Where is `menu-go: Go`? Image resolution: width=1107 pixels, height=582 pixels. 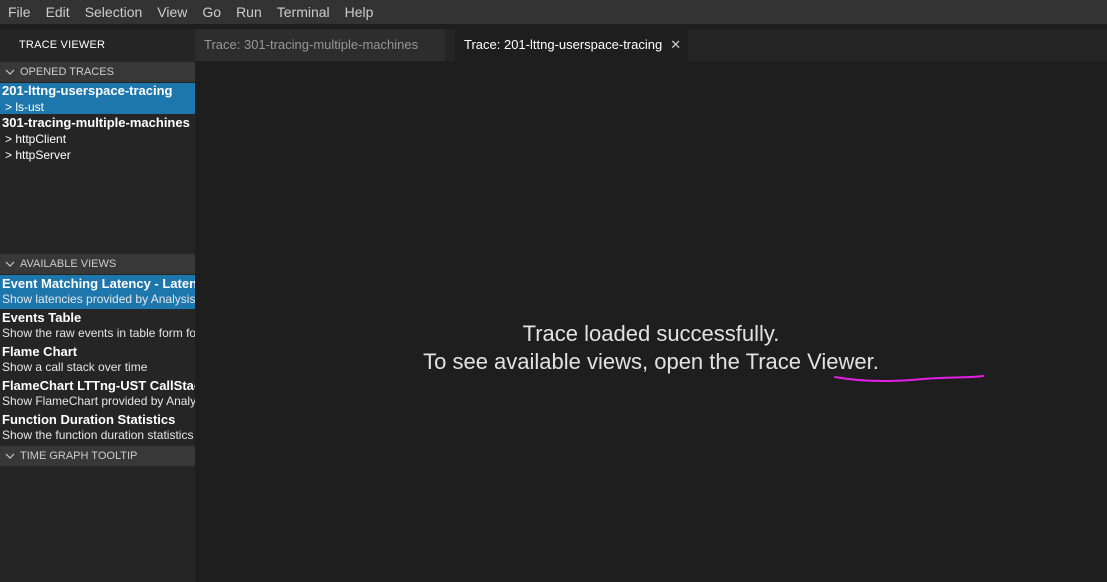 menu-go: Go is located at coordinates (211, 12).